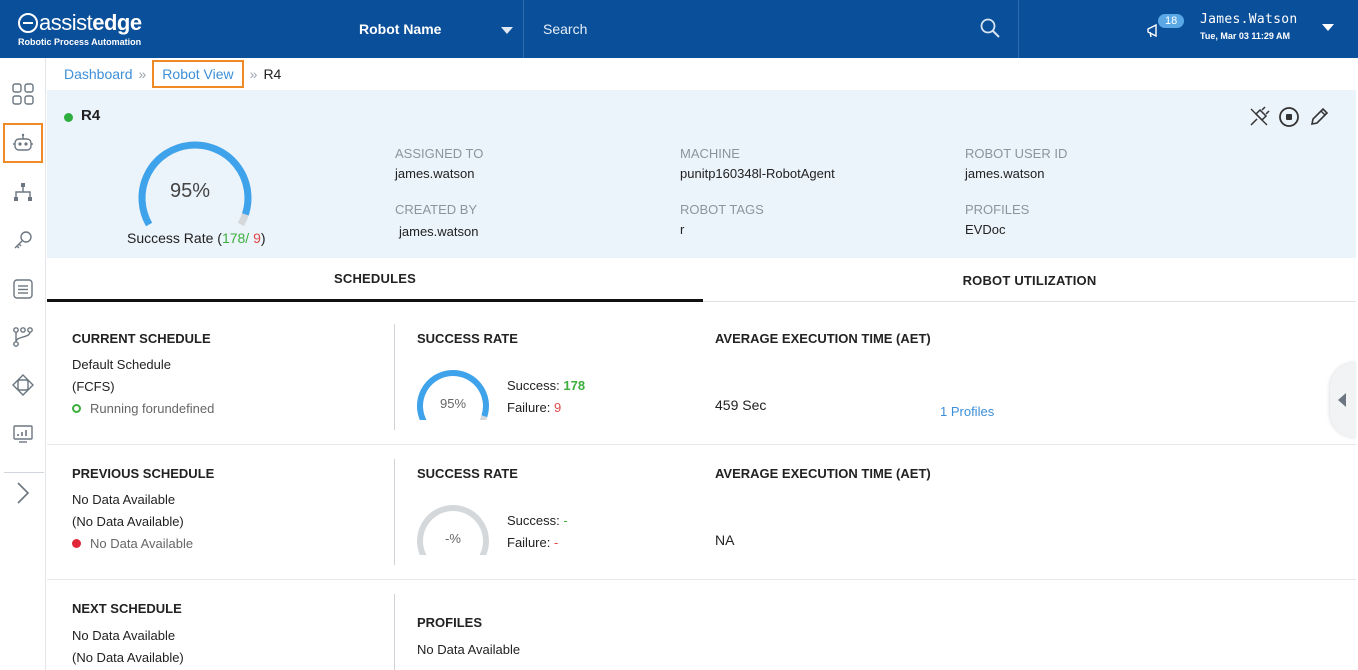 This screenshot has width=1358, height=670. I want to click on success-count: 178, so click(233, 238).